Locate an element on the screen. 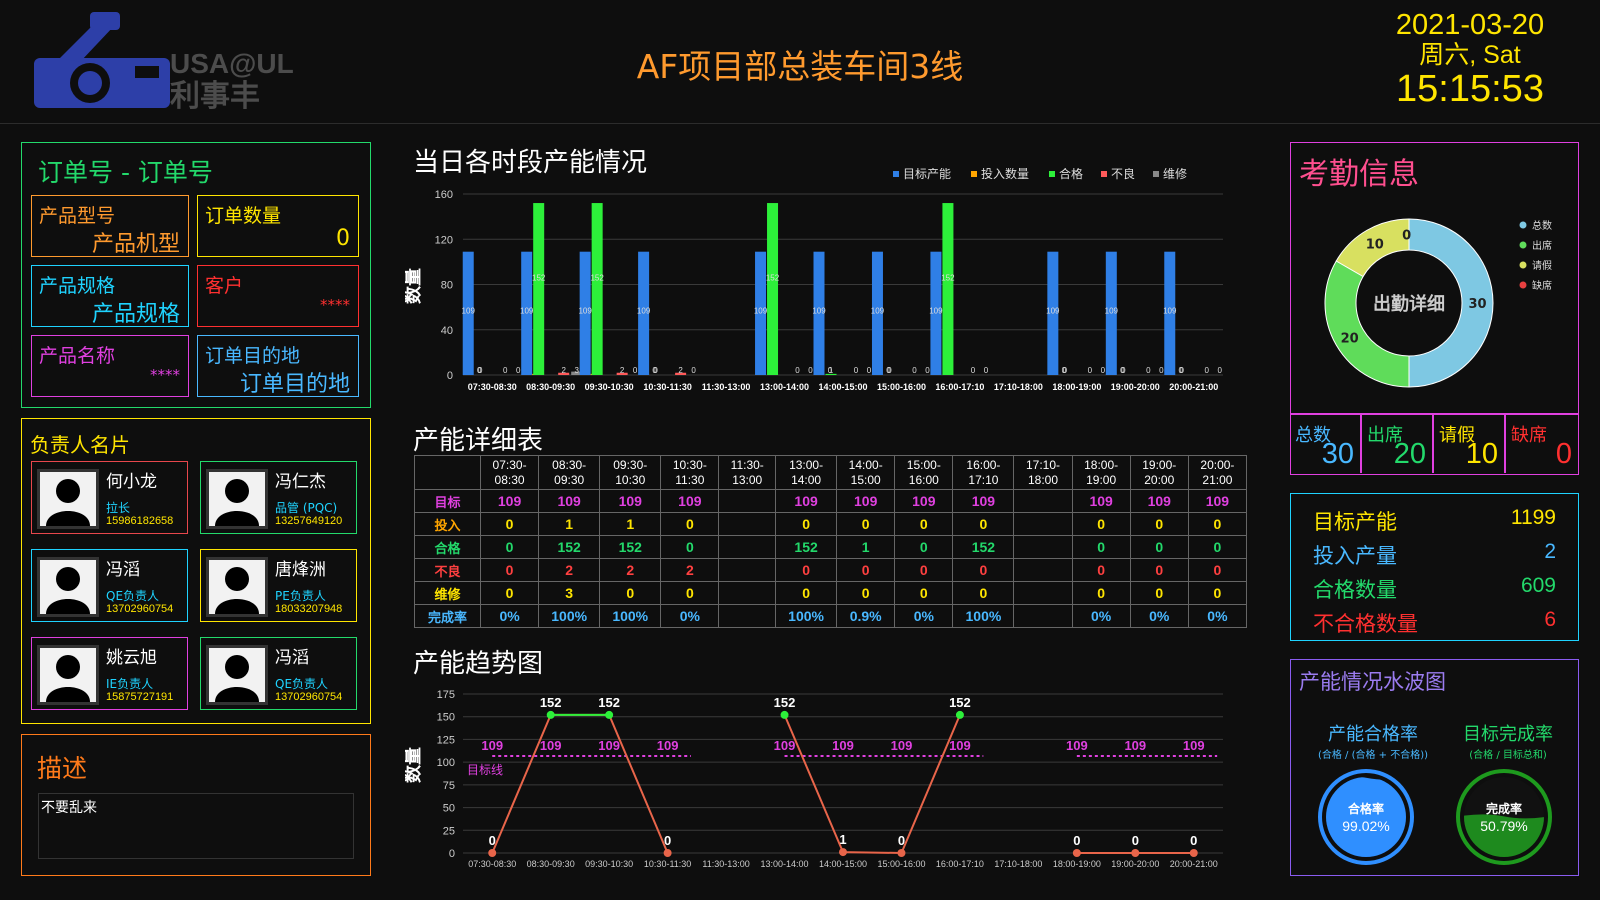 Image resolution: width=1600 pixels, height=900 pixels. target-line-label: 目标线 is located at coordinates (485, 770).